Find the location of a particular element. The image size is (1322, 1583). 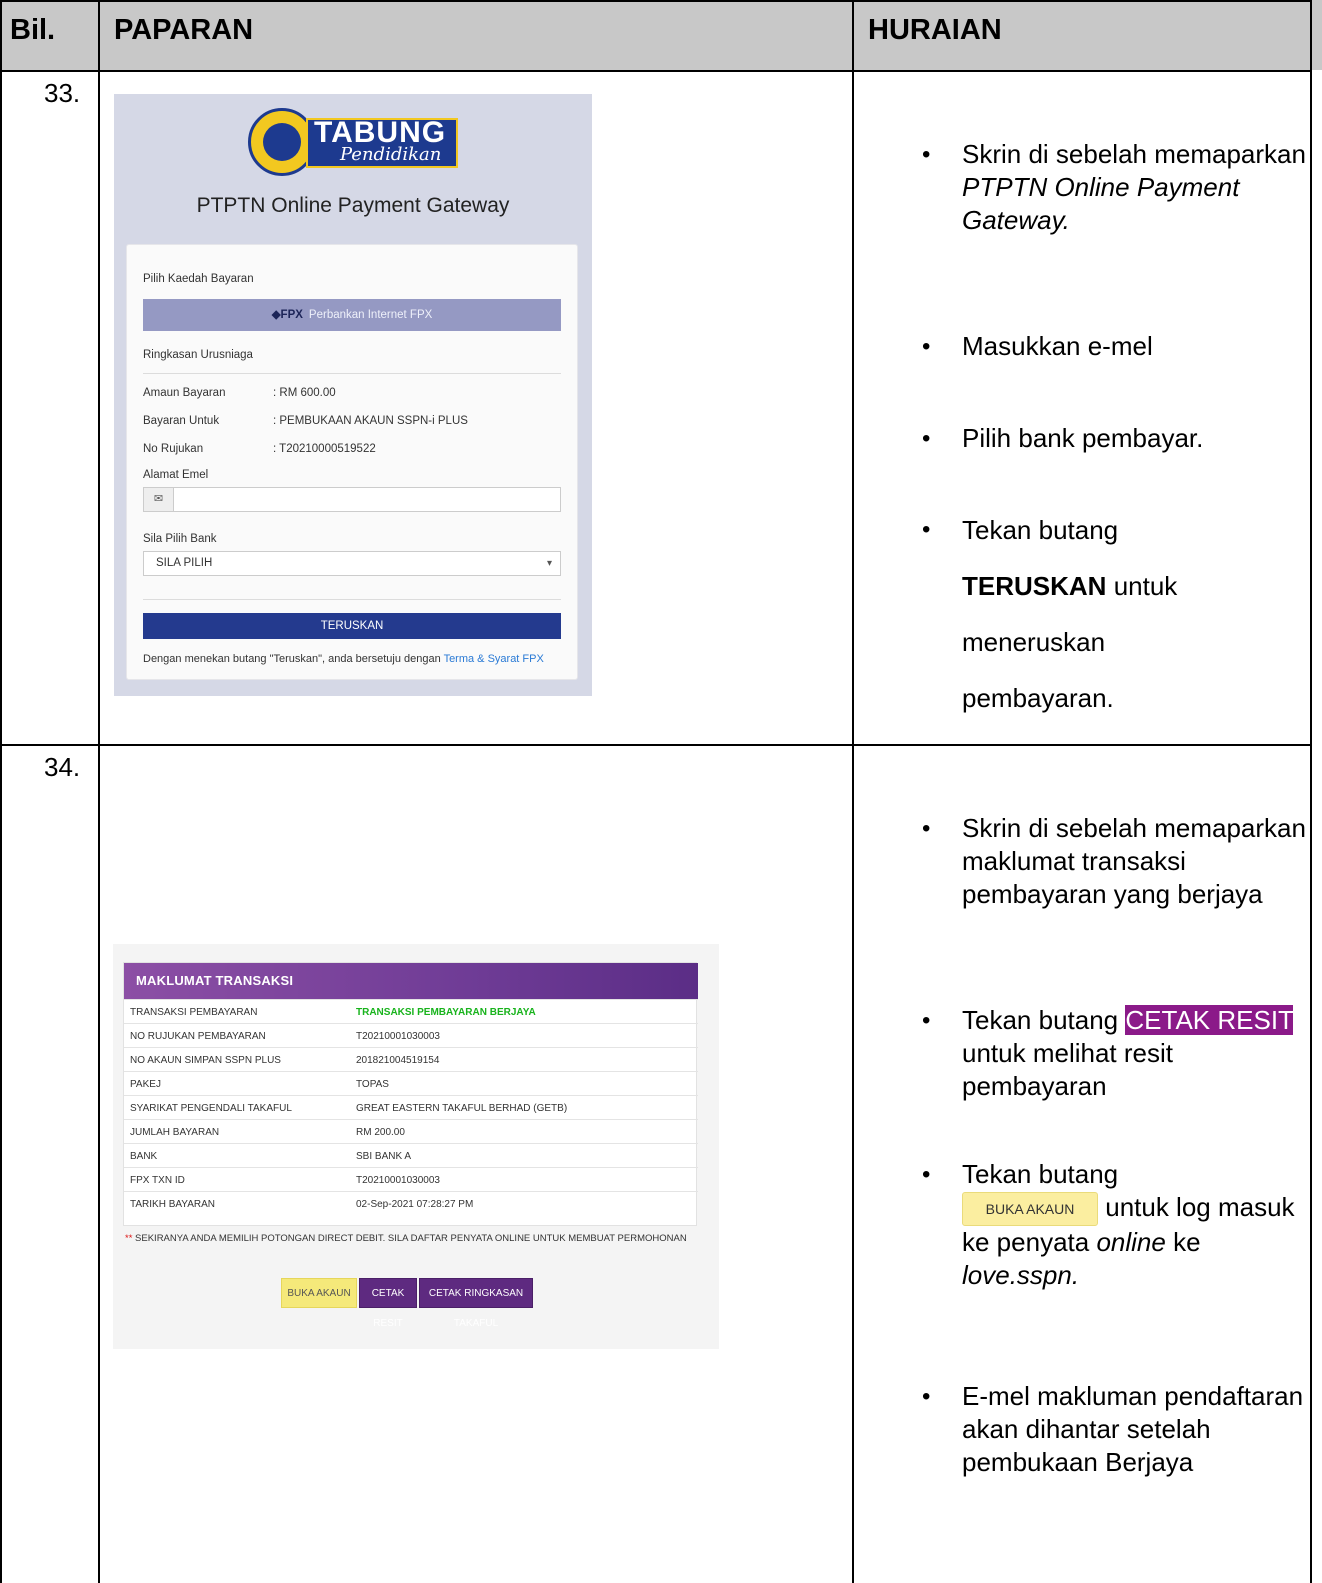

table-row: NO RUJUKAN PEMBAYARAN T20210001030003 is located at coordinates (411, 1035).